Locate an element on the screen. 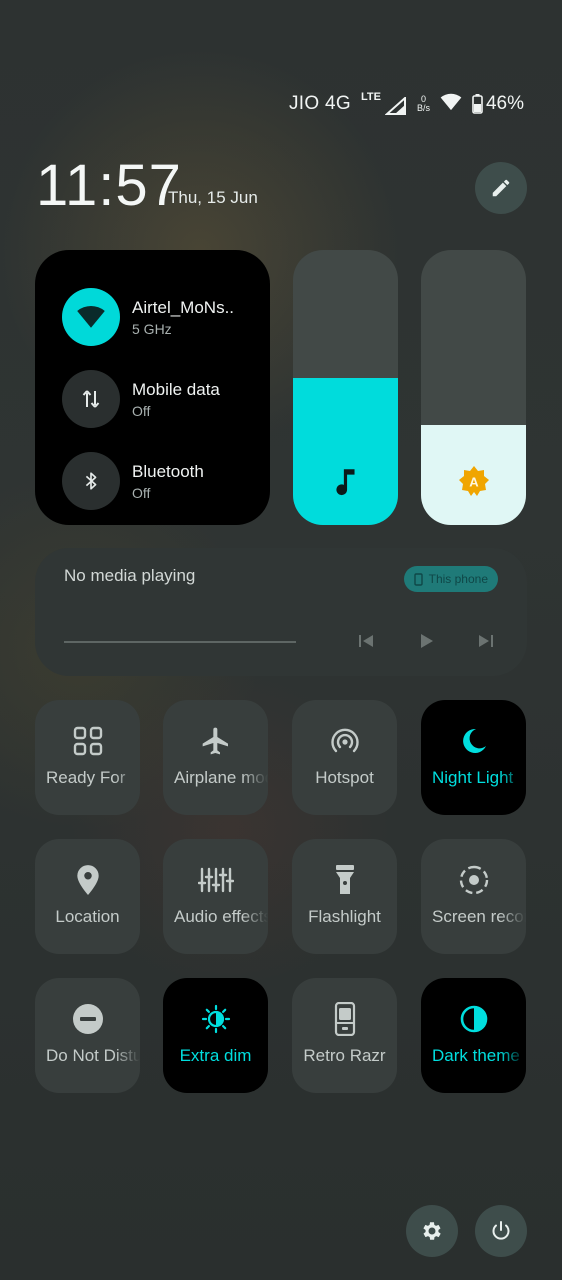 The width and height of the screenshot is (562, 1280). tile-night-light: Night Light is located at coordinates (473, 757).